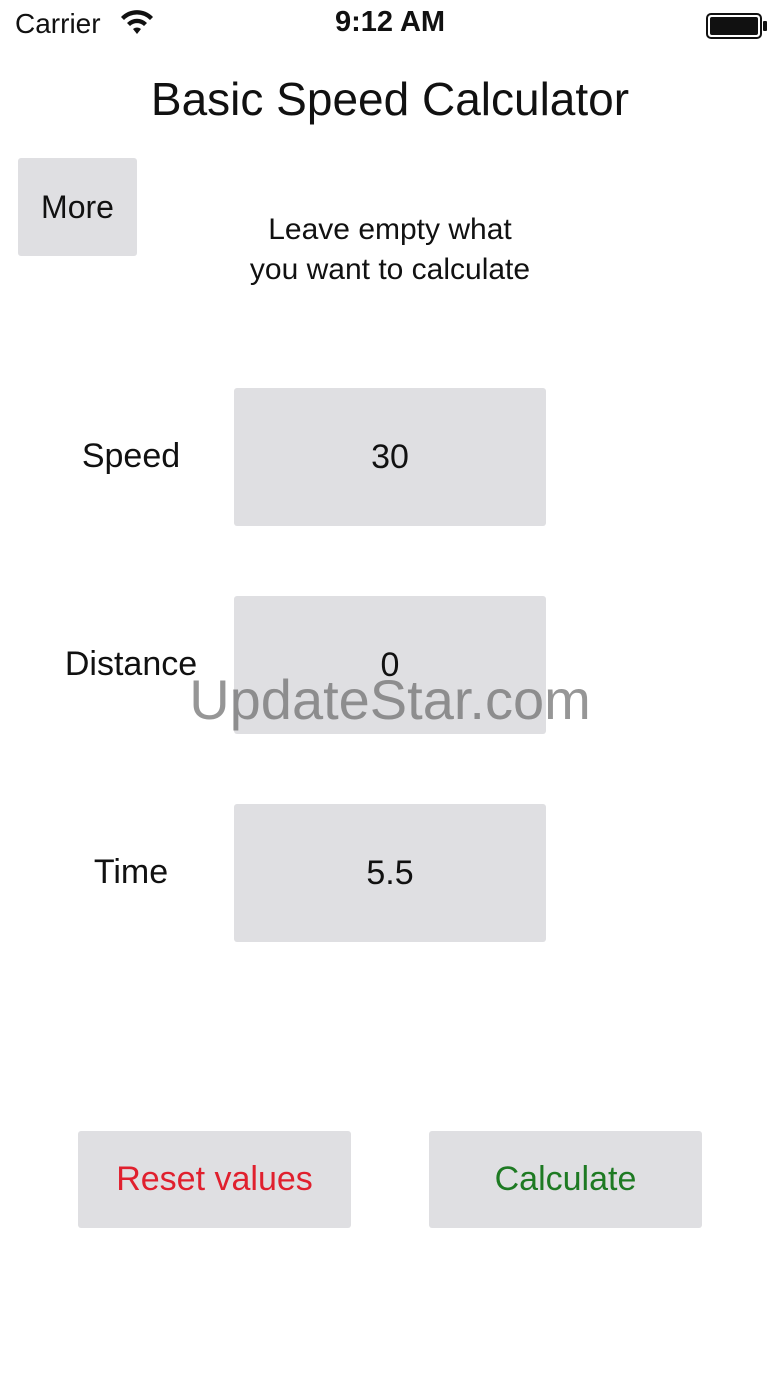  I want to click on time-input, so click(390, 873).